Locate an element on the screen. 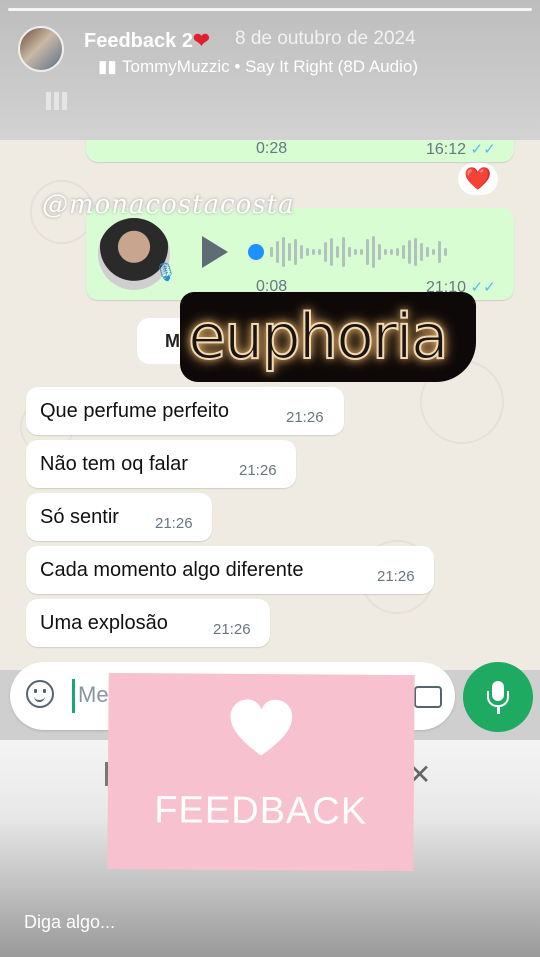 This screenshot has width=540, height=957. message-text: Só sentir is located at coordinates (79, 517).